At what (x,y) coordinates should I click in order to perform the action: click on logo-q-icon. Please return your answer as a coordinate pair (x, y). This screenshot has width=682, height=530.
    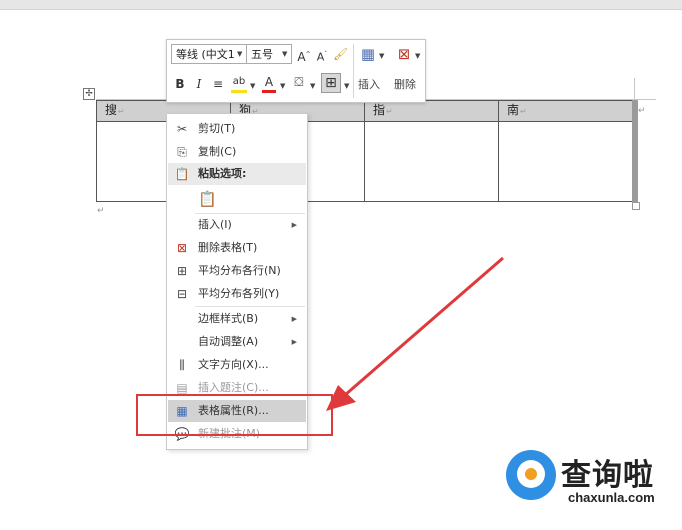
    Looking at the image, I should click on (531, 475).